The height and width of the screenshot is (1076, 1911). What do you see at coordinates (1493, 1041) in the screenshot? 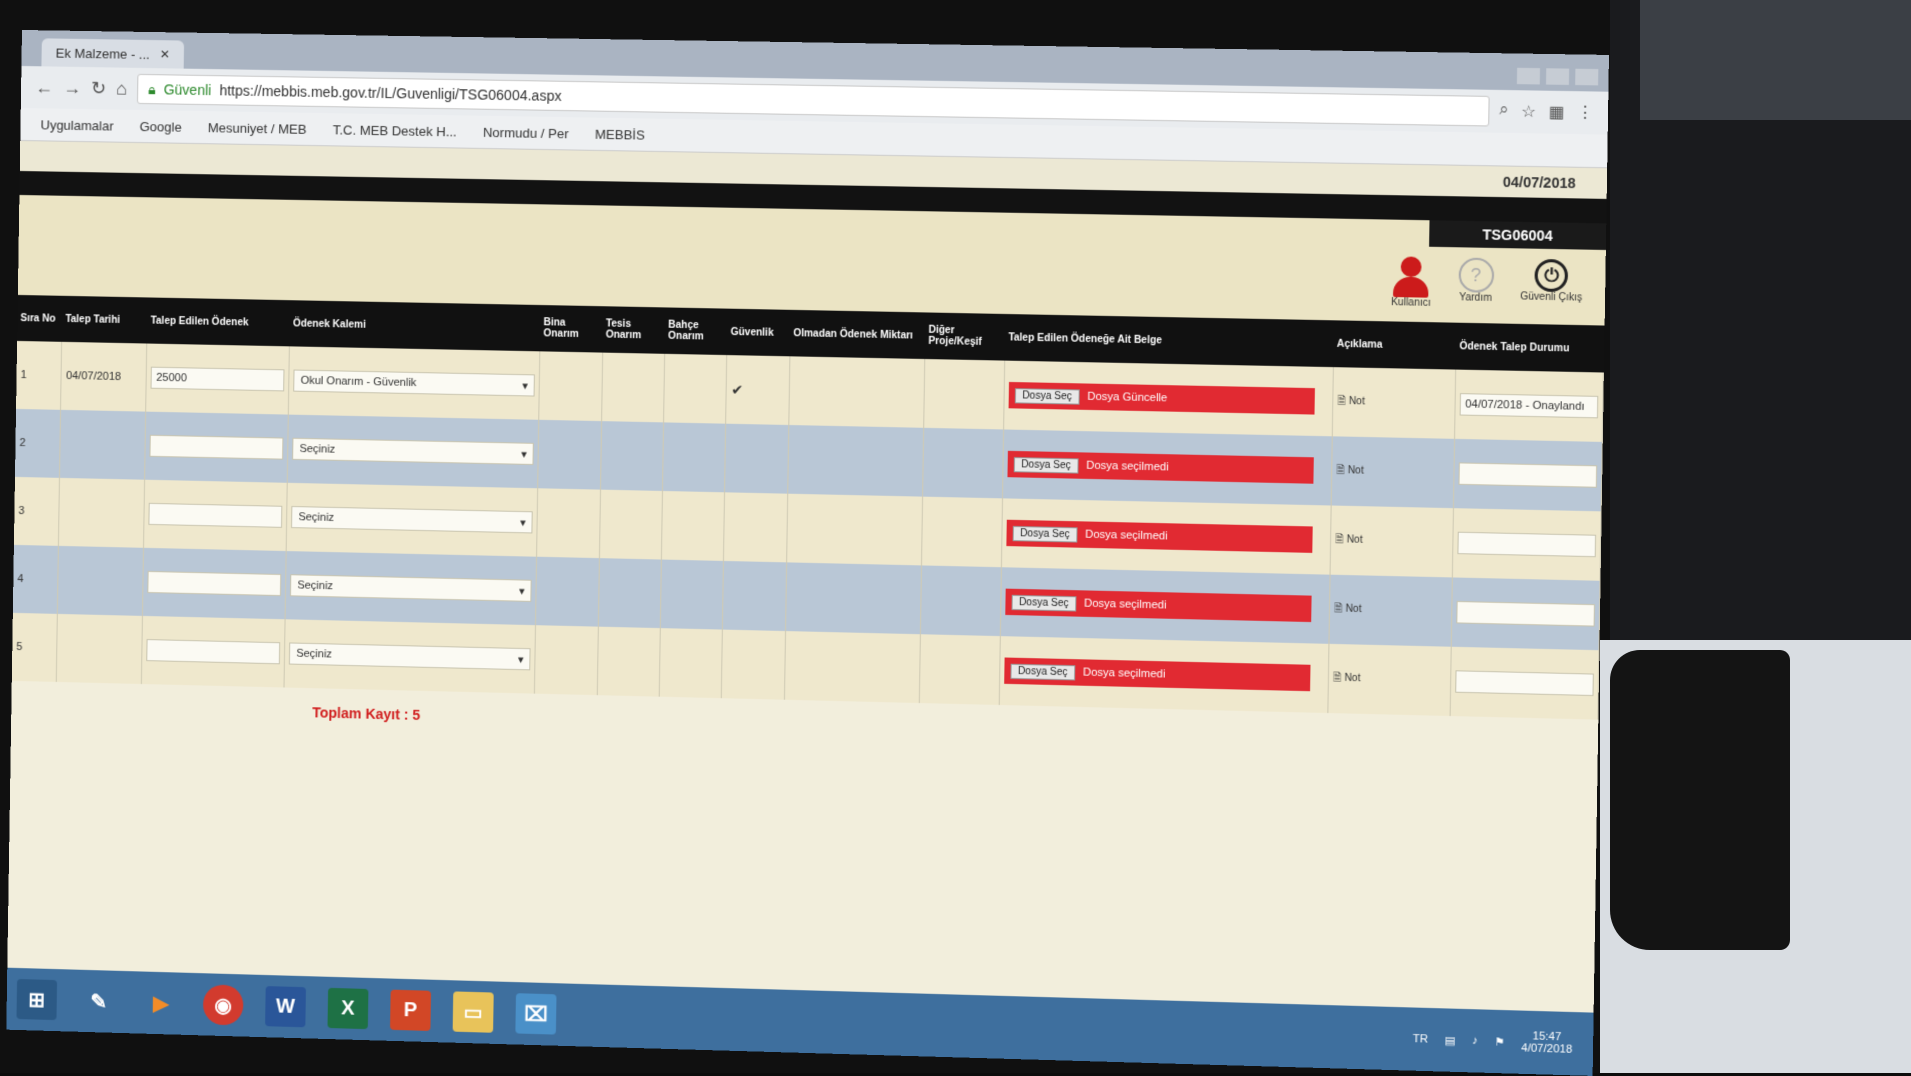
I see `system-tray: TR ▤ ♪ ⚑ 15:47 4/07/2018` at bounding box center [1493, 1041].